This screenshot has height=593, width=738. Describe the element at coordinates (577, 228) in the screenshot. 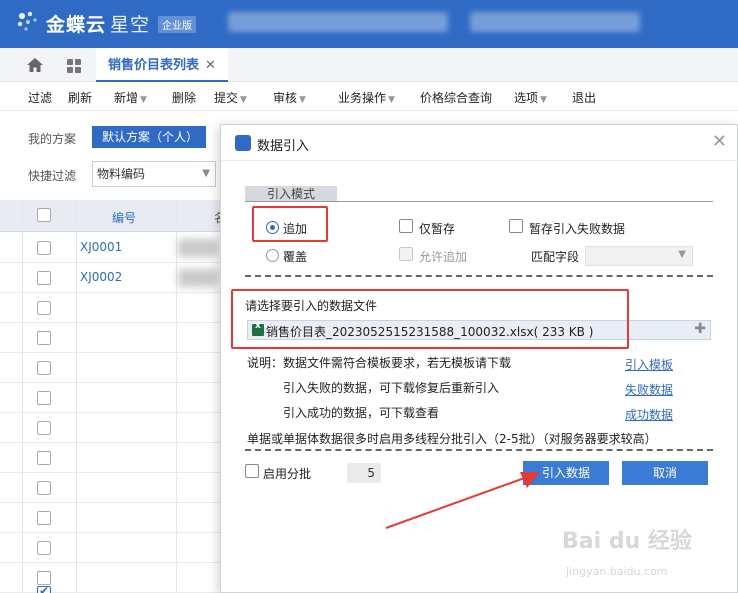

I see `temp-save-fail-label: 暂存引入失败数据` at that location.